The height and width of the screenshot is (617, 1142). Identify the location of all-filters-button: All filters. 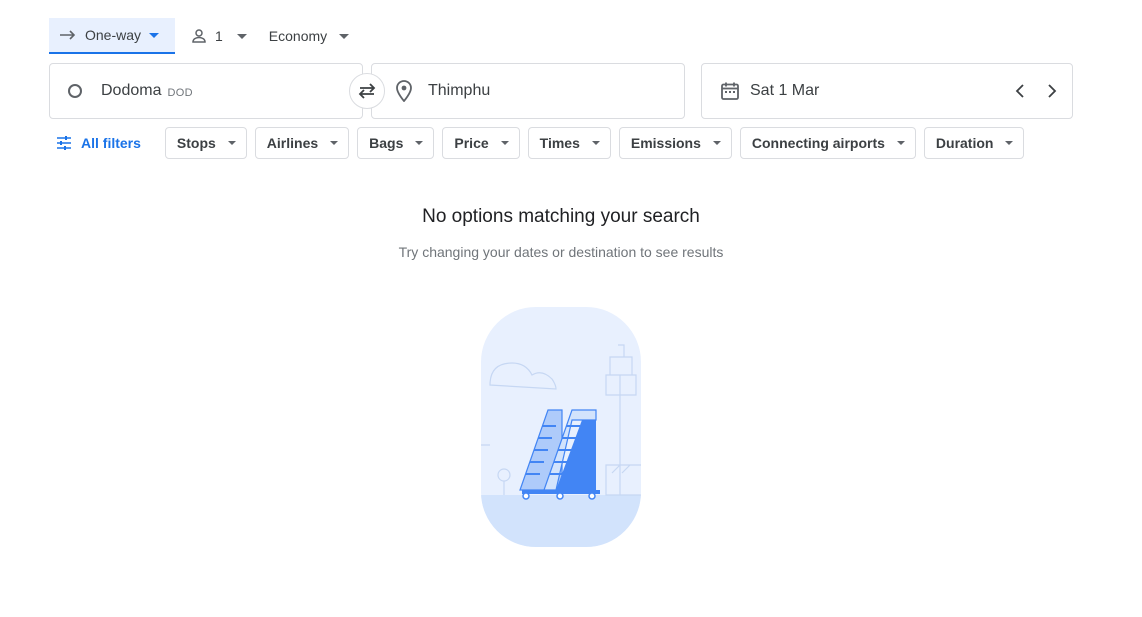
(98, 143).